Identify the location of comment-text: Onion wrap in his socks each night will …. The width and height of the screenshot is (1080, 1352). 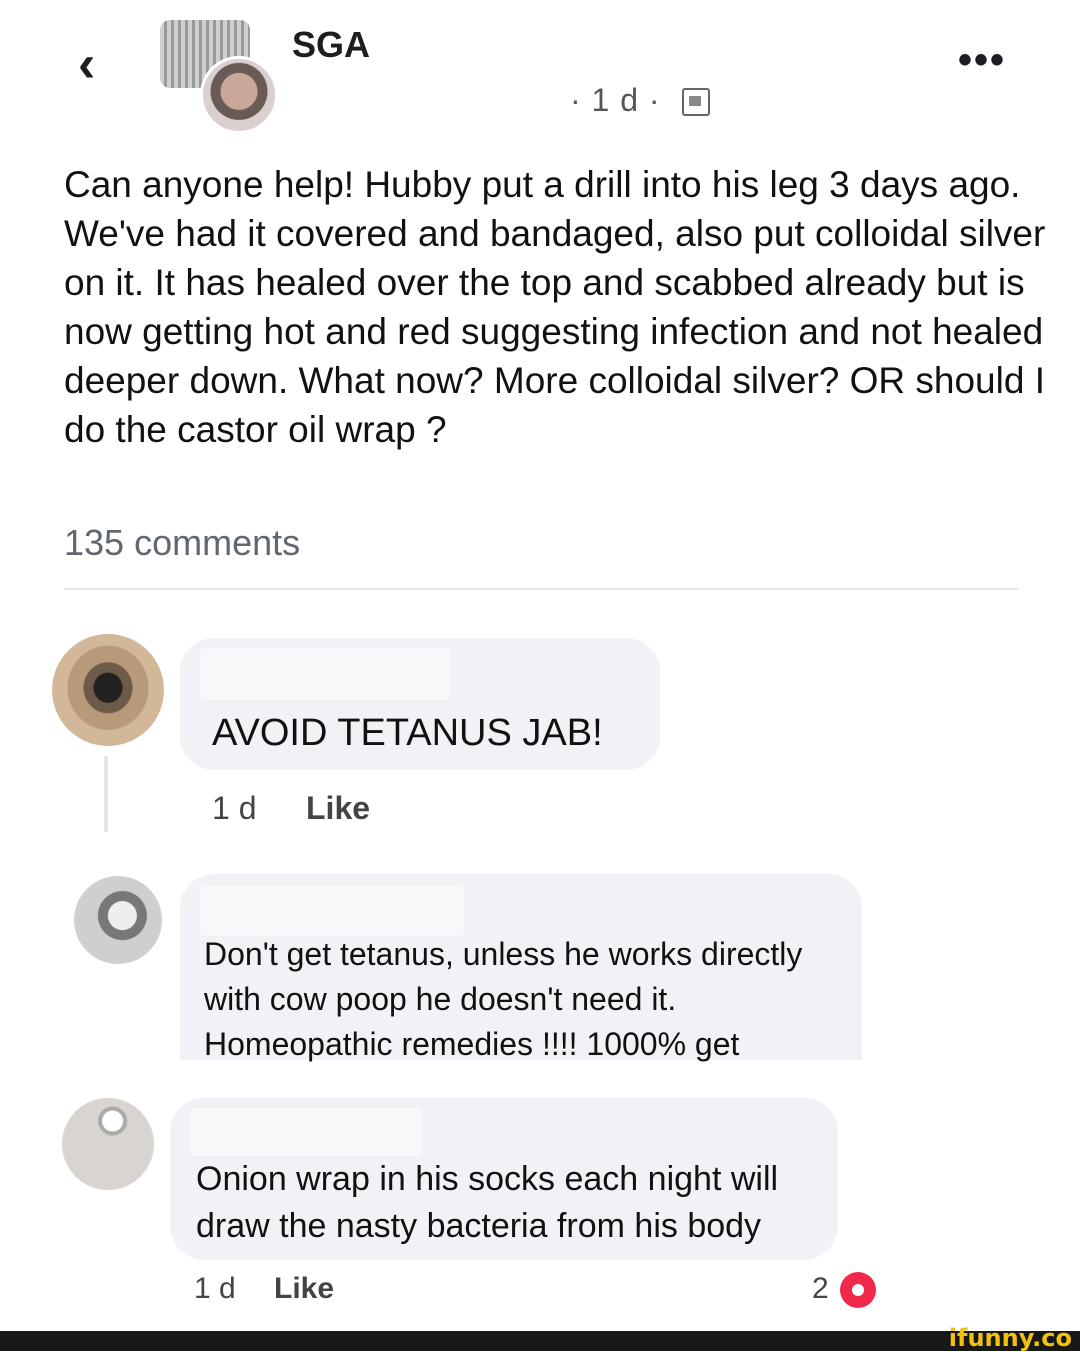
(487, 1202).